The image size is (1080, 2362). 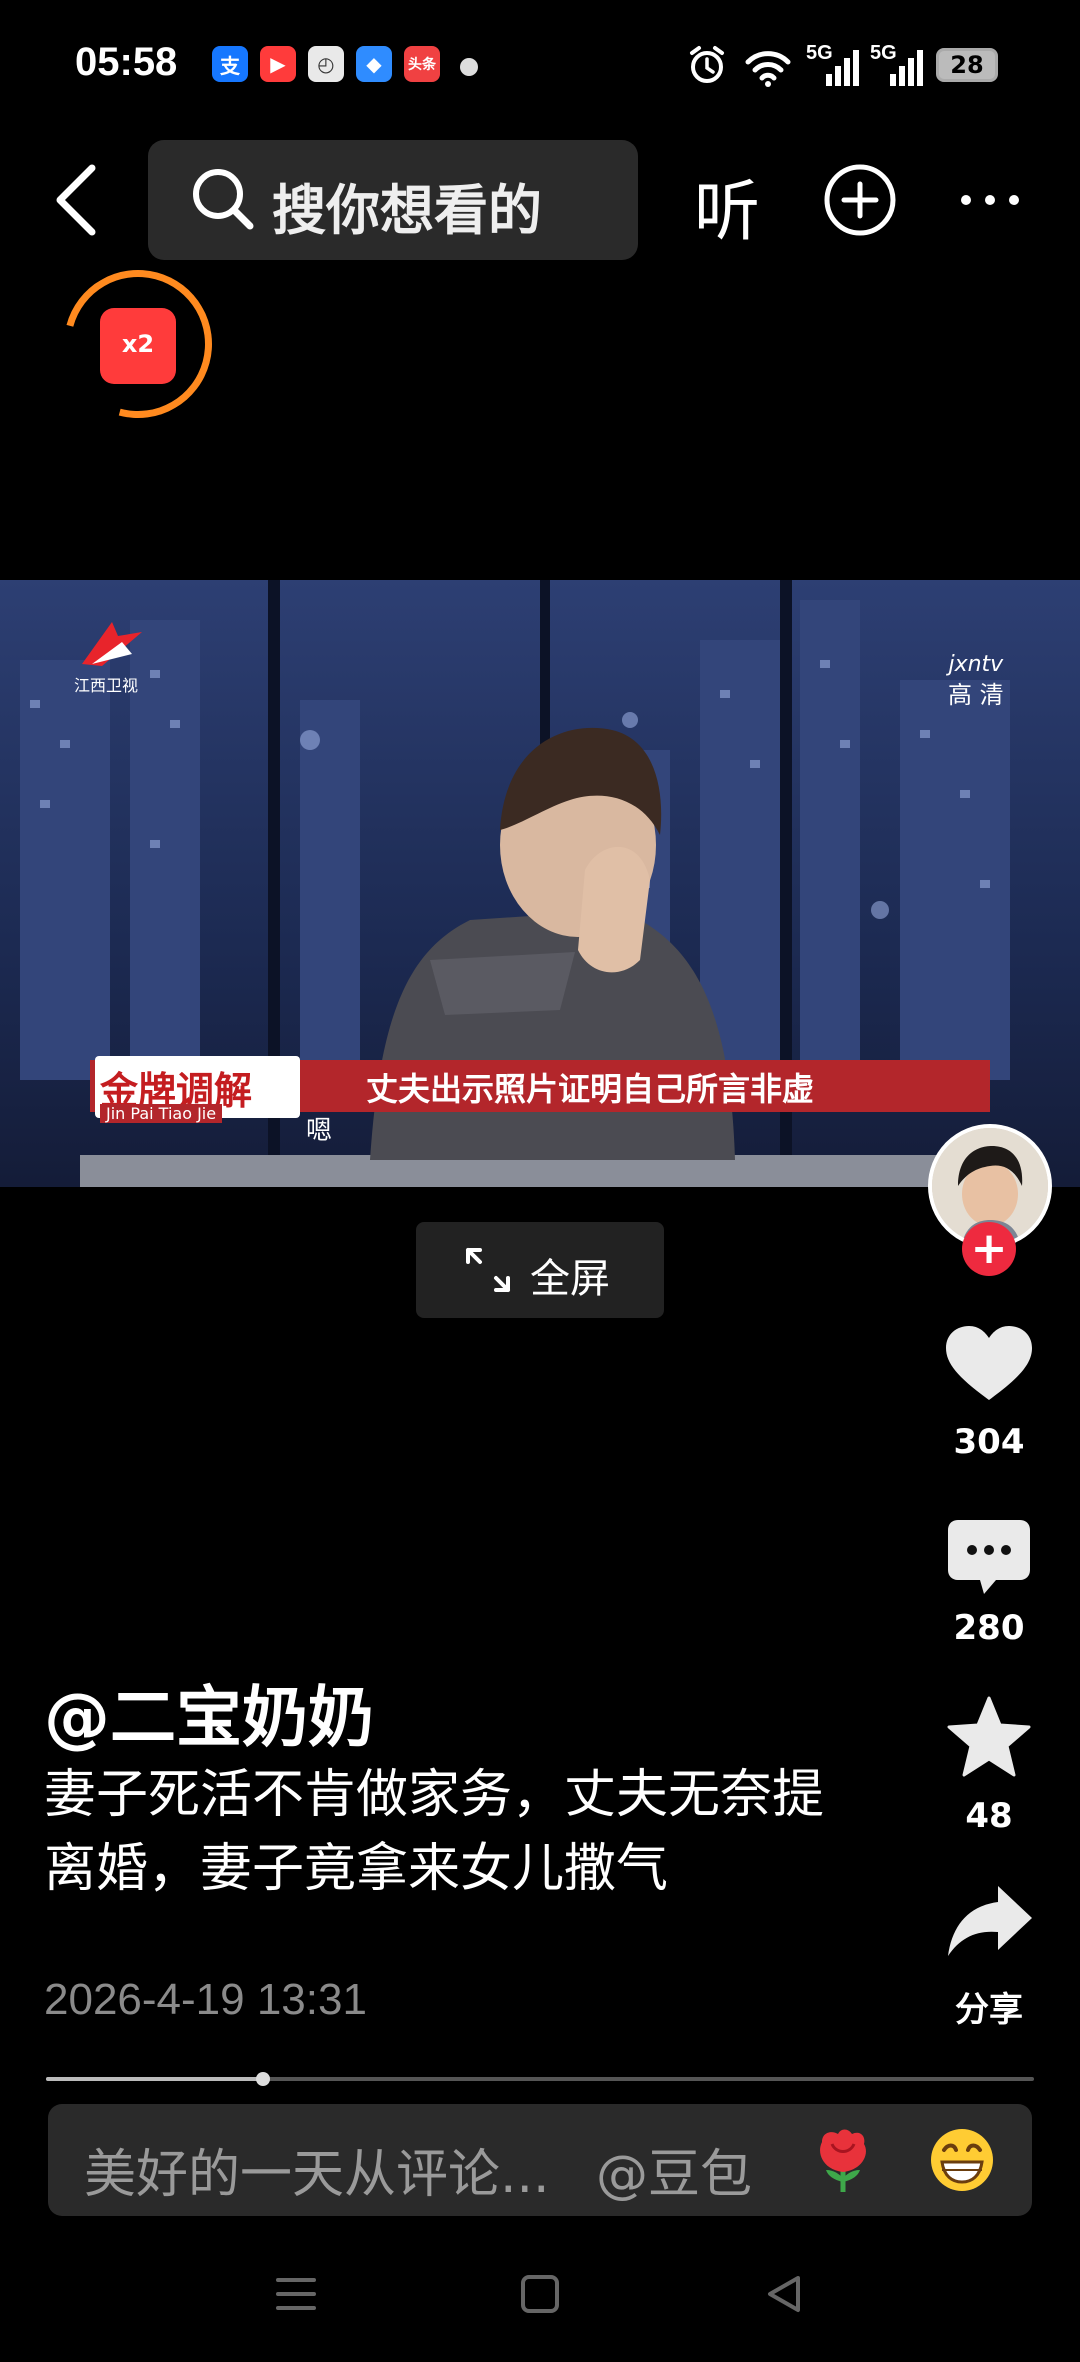 What do you see at coordinates (860, 200) in the screenshot?
I see `add-icon` at bounding box center [860, 200].